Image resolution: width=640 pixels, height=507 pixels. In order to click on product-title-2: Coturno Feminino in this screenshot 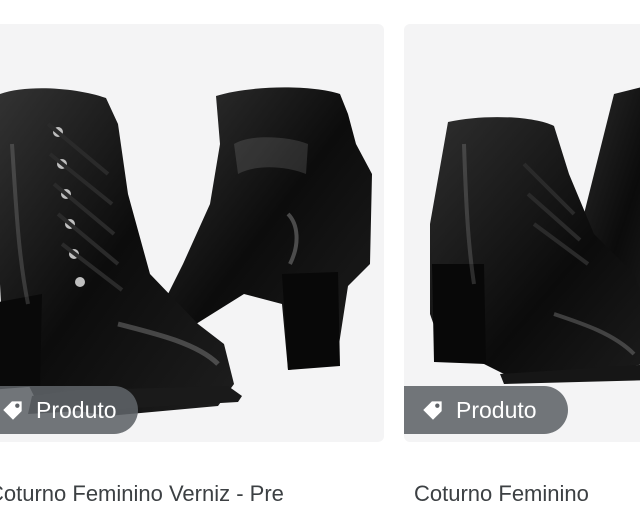, I will do `click(501, 494)`.